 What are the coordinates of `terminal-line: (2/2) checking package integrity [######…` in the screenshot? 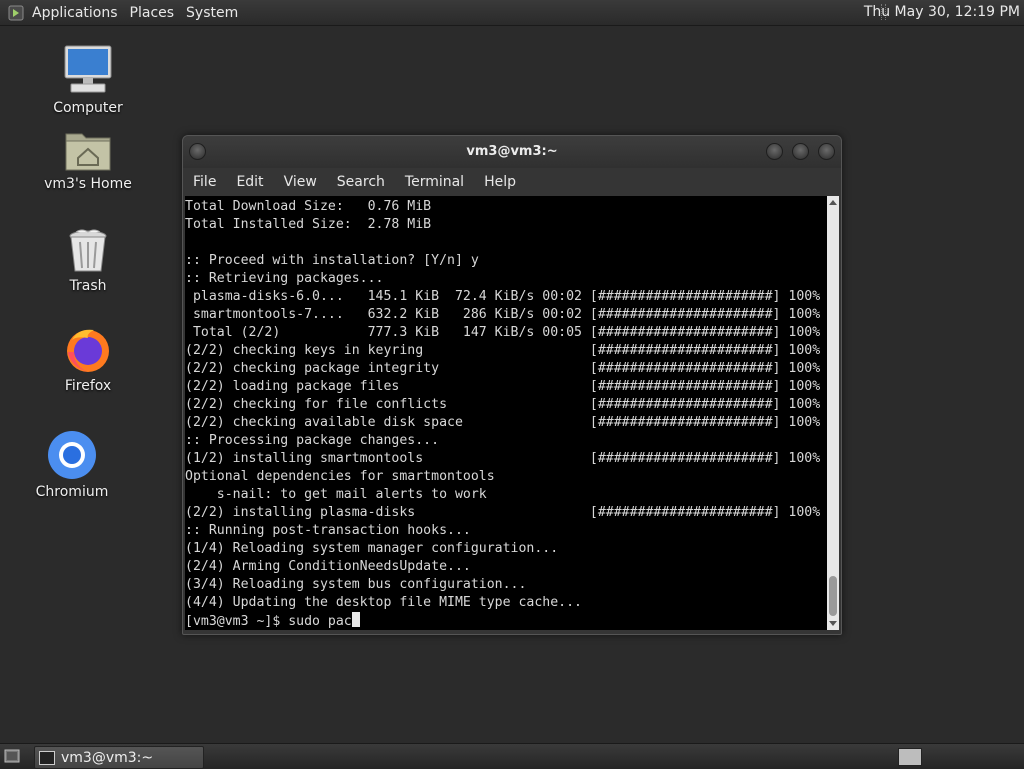 It's located at (503, 368).